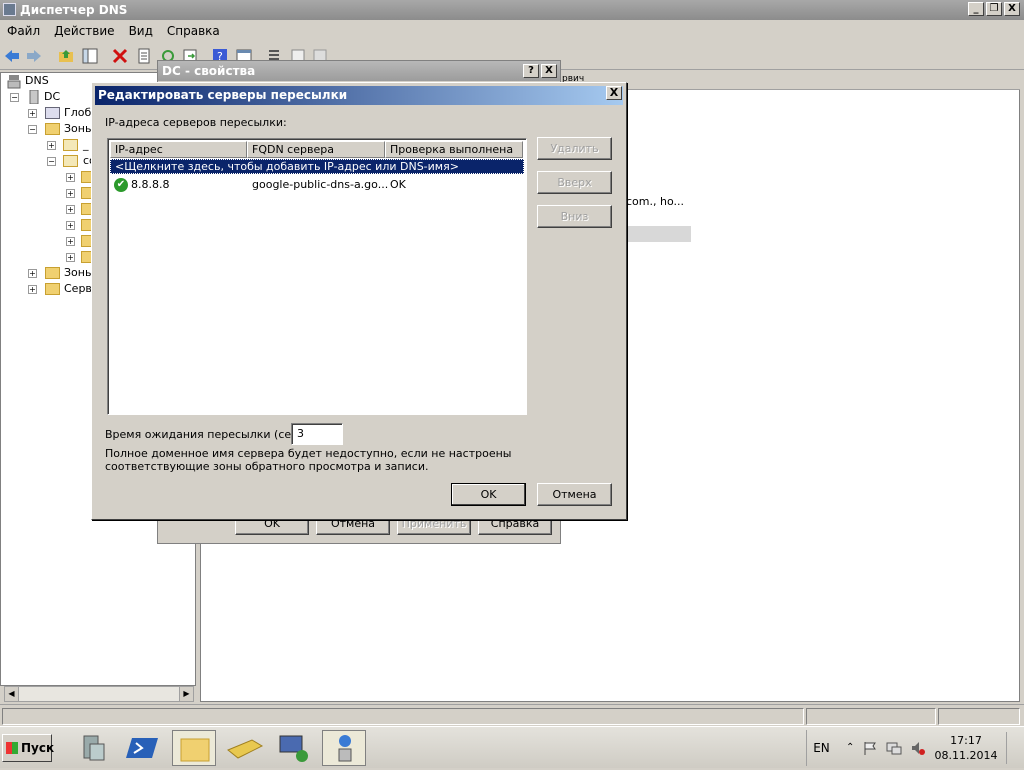 The image size is (1024, 770). Describe the element at coordinates (205, 434) in the screenshot. I see `timeout-label: Время ожидания пересылки (сек):` at that location.